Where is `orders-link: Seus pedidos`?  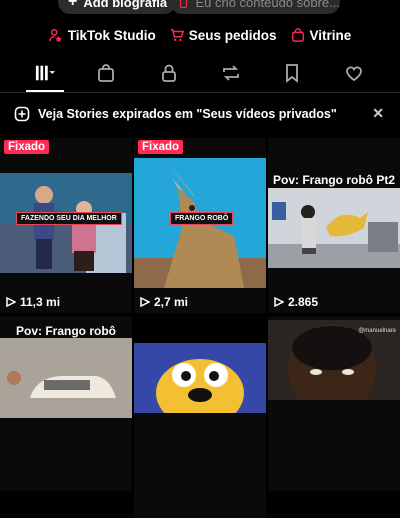 orders-link: Seus pedidos is located at coordinates (223, 35).